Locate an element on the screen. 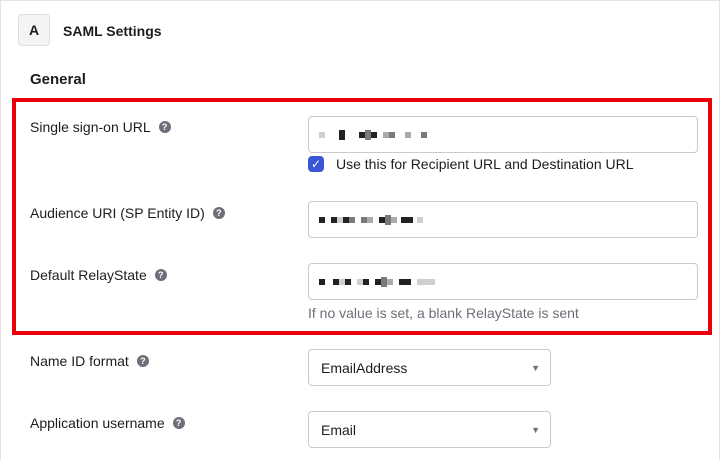  relay-state-label-row: Default RelayState ? is located at coordinates (98, 275).